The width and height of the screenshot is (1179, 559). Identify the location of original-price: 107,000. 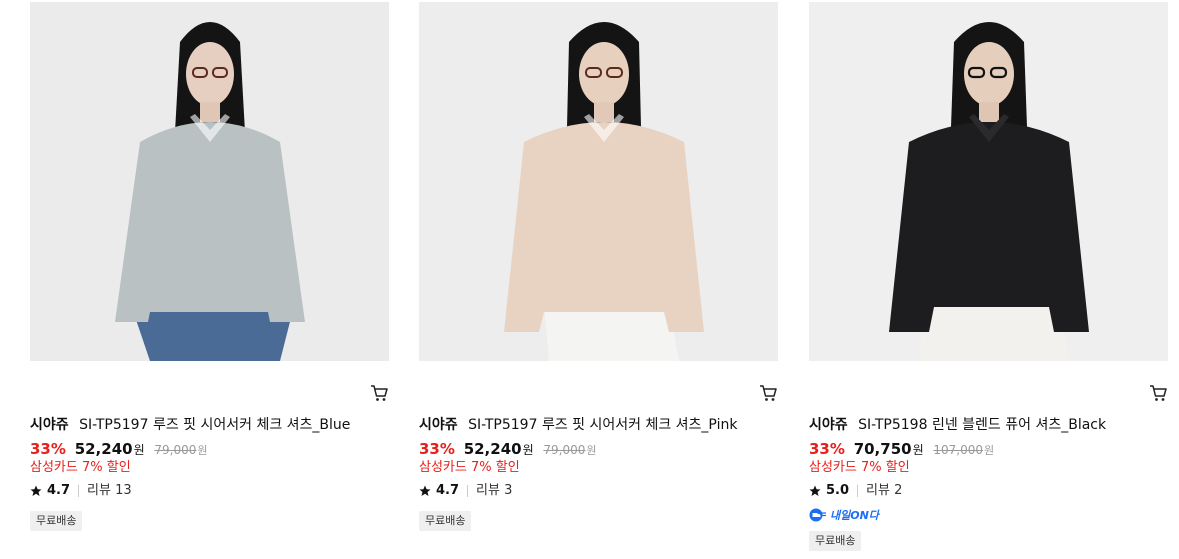
(958, 450).